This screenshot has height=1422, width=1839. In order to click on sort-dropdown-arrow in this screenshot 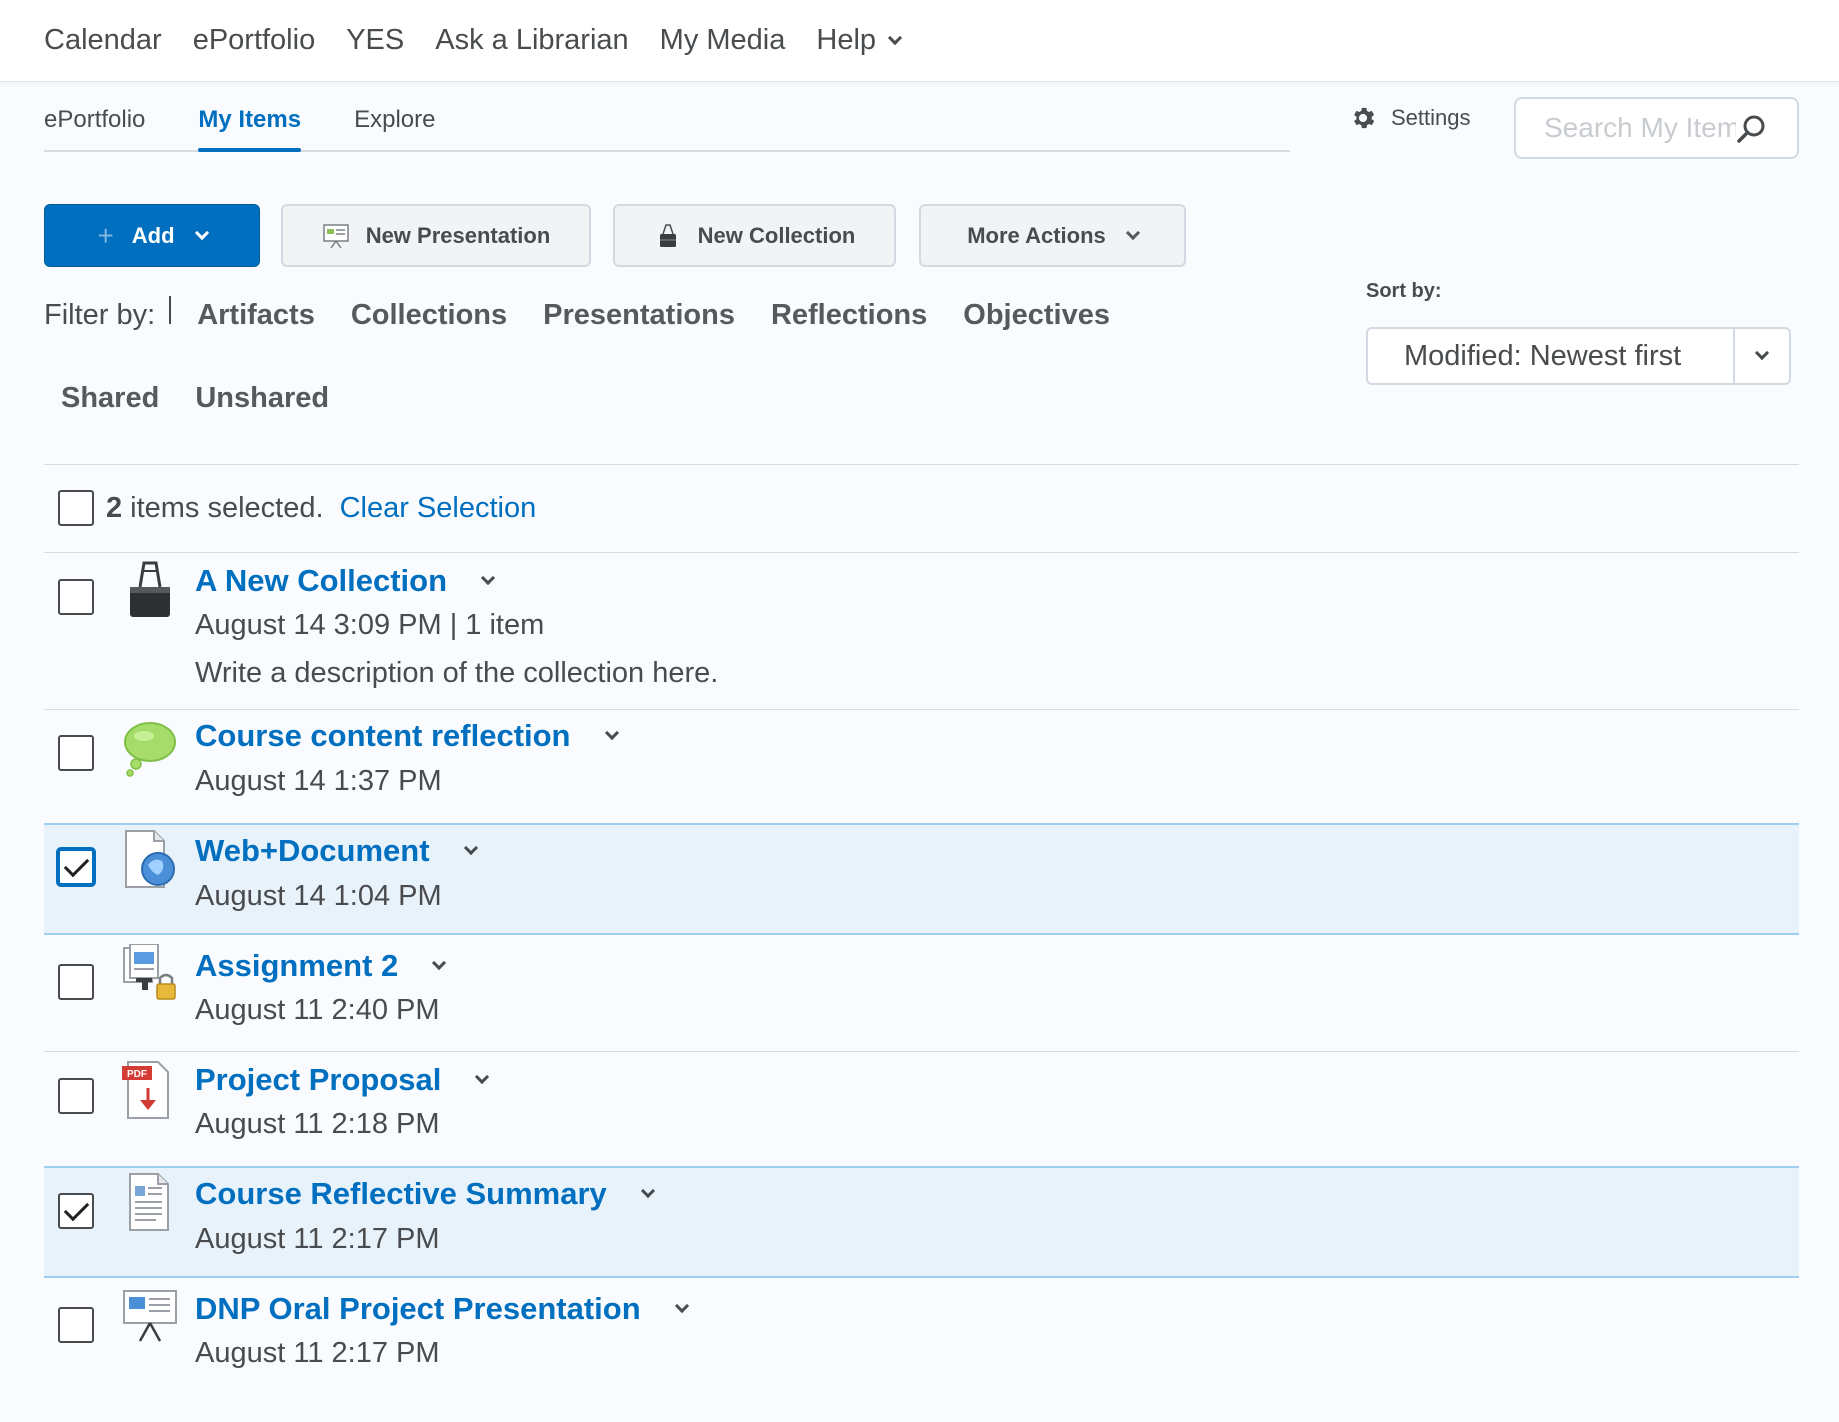, I will do `click(1761, 356)`.